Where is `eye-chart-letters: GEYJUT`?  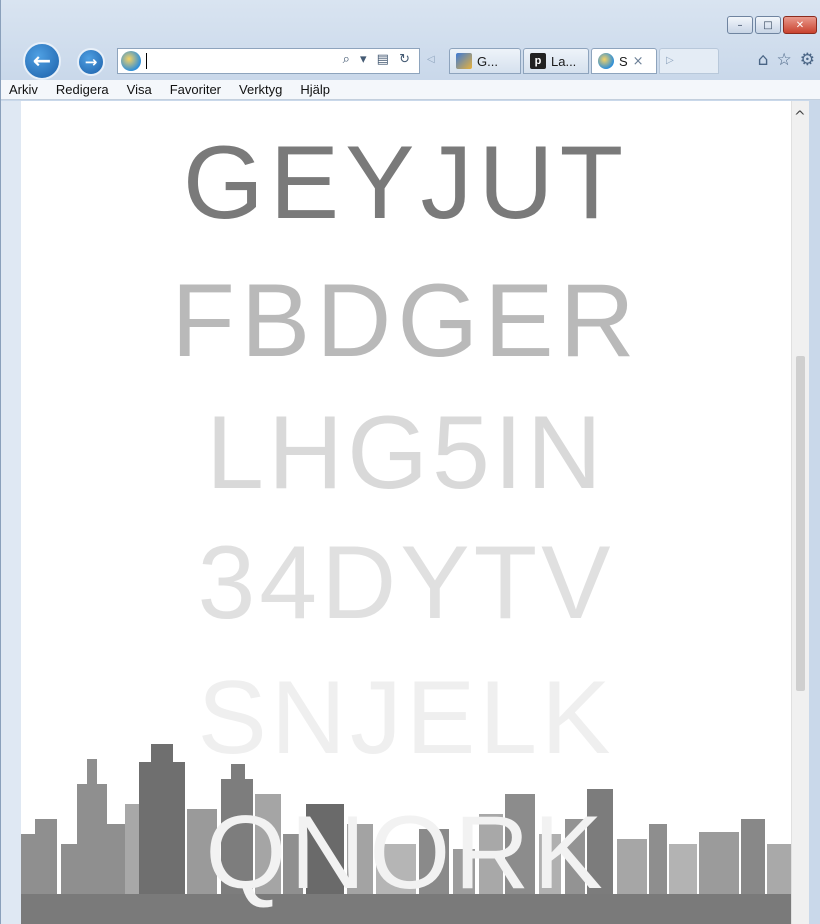
eye-chart-letters: GEYJUT is located at coordinates (406, 183).